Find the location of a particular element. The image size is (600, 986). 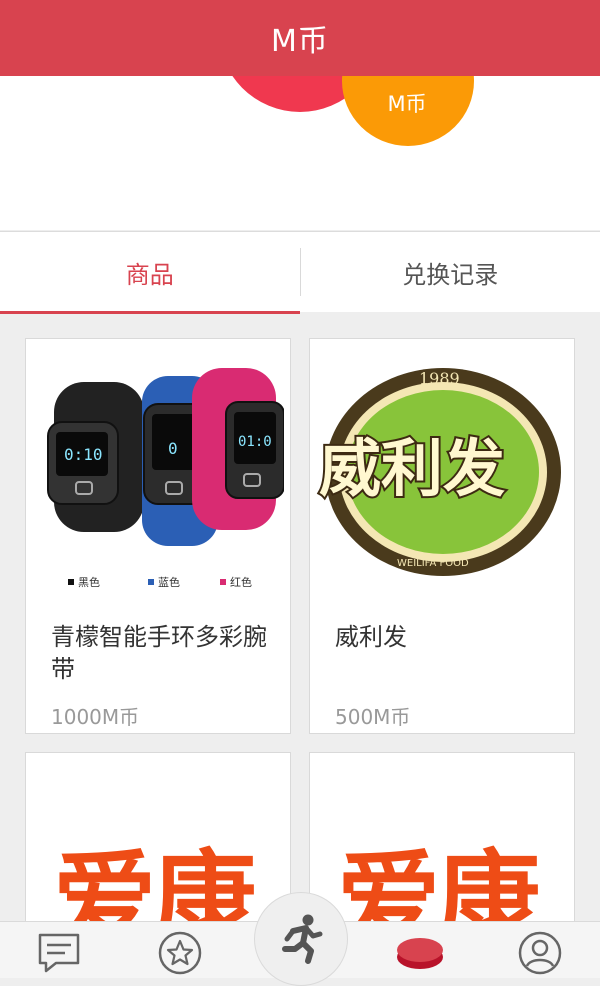

star-icon is located at coordinates (180, 953).